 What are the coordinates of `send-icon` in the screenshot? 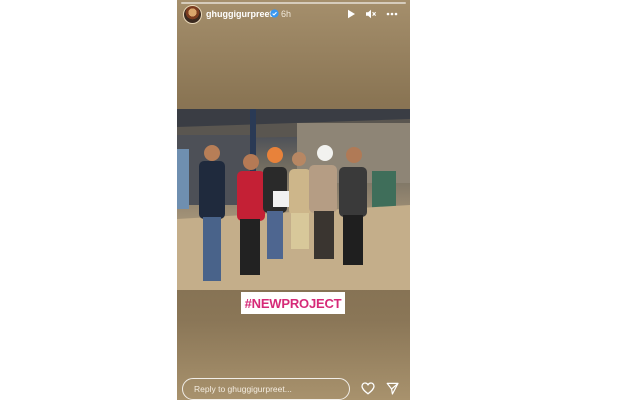 It's located at (392, 388).